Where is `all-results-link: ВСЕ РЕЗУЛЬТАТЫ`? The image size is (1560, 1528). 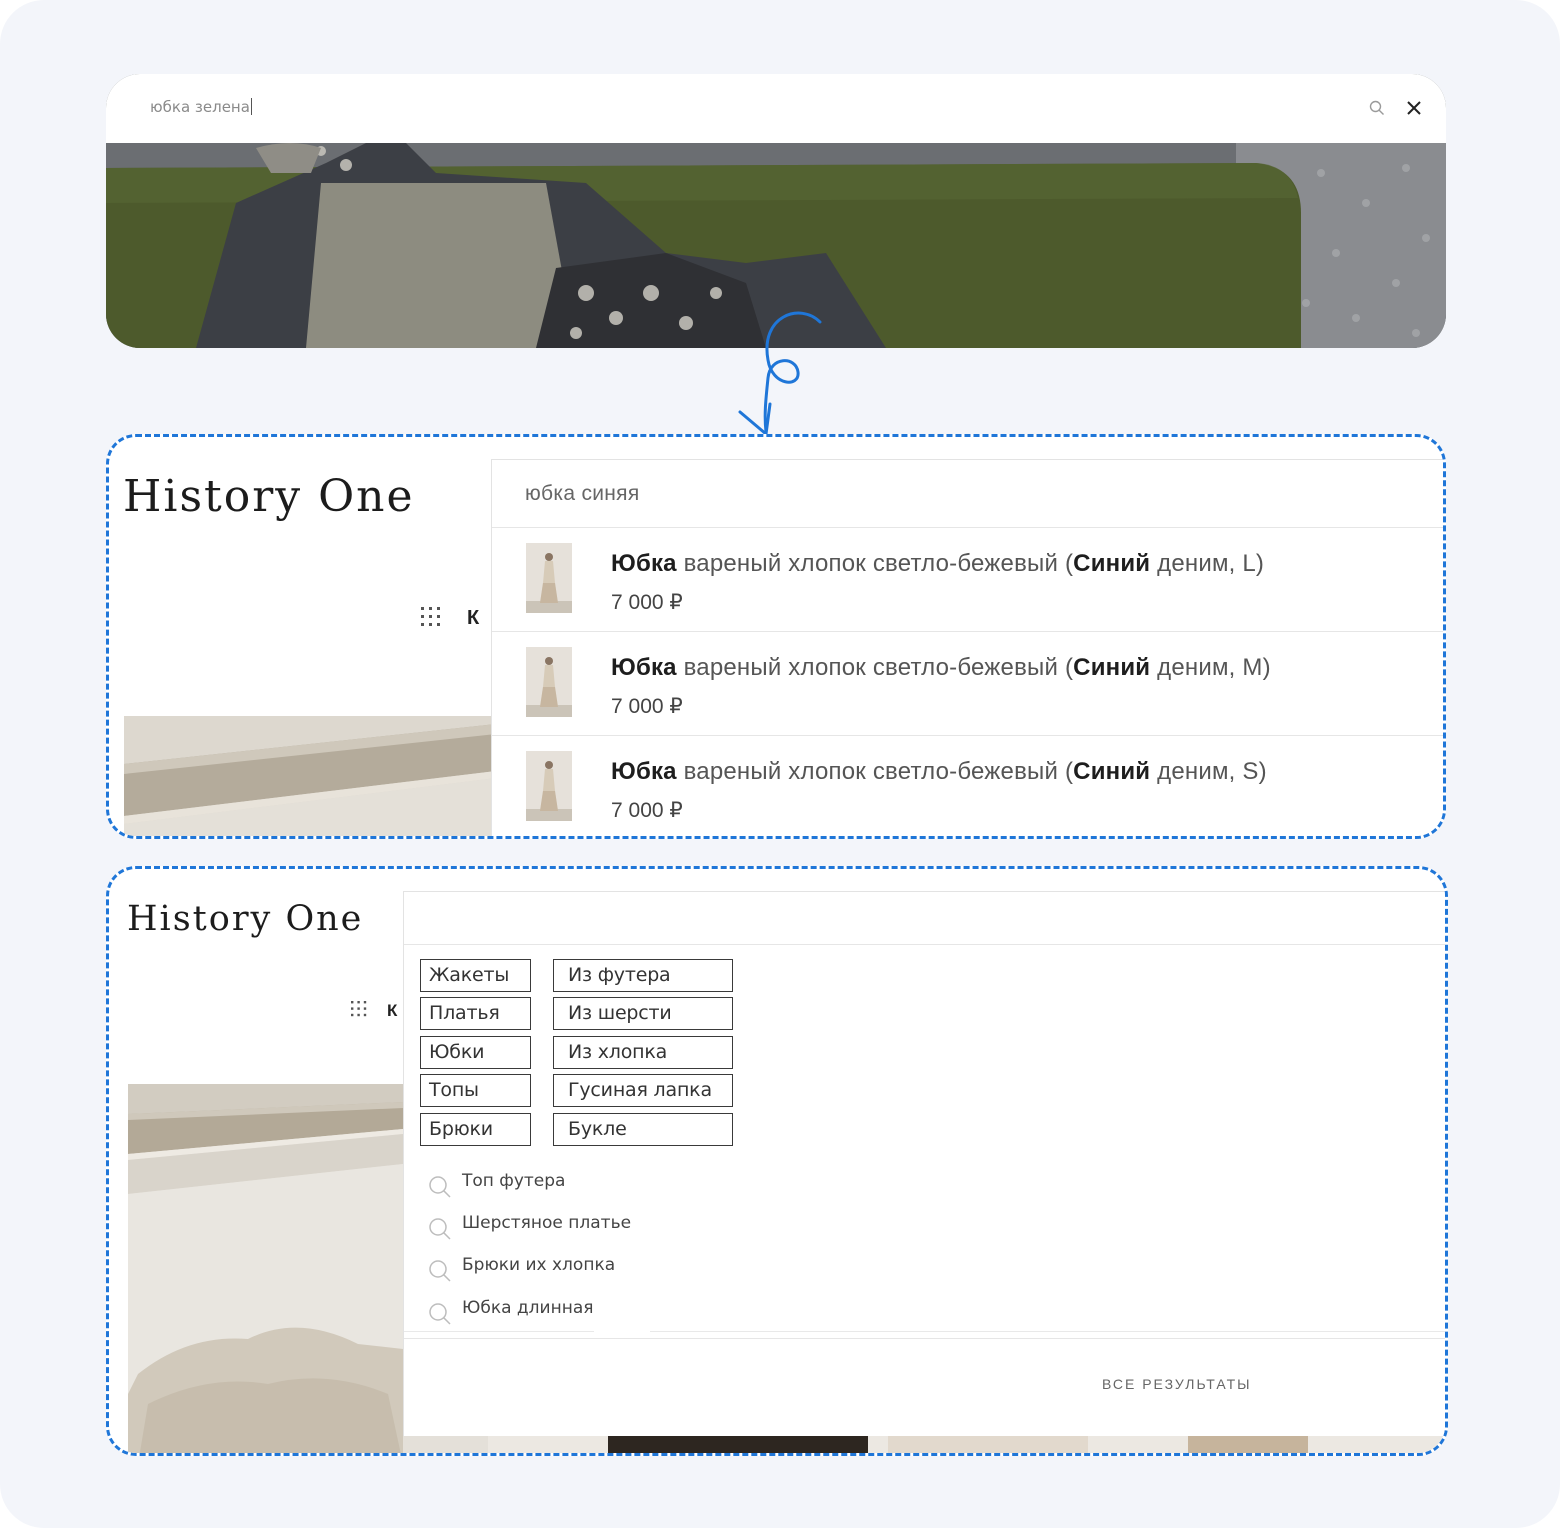
all-results-link: ВСЕ РЕЗУЛЬТАТЫ is located at coordinates (1177, 1384).